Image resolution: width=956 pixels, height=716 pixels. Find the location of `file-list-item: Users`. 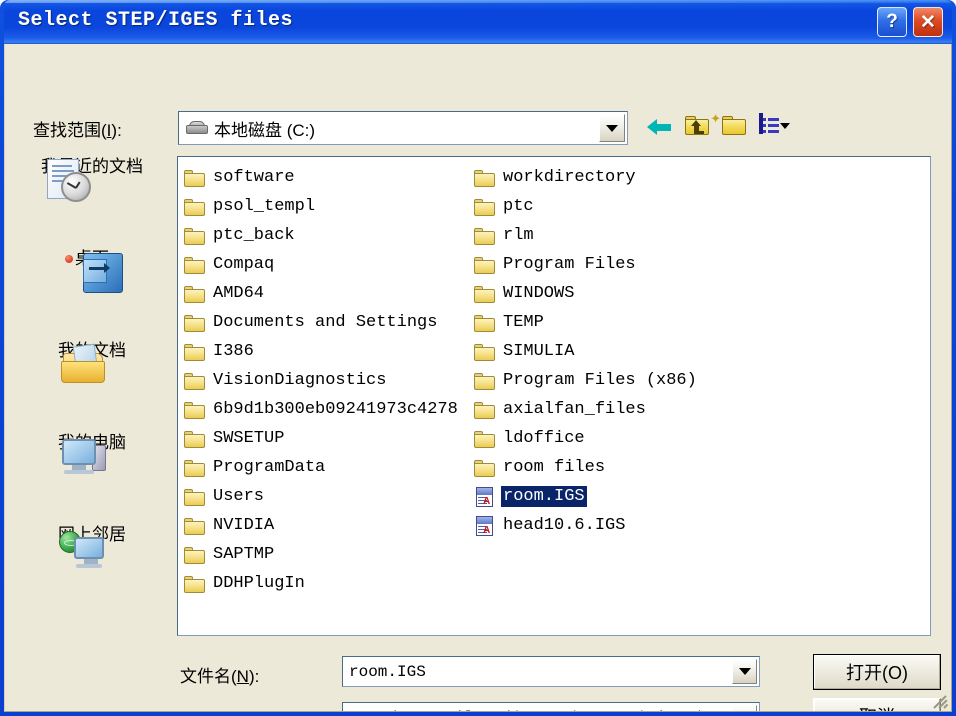

file-list-item: Users is located at coordinates (329, 496).